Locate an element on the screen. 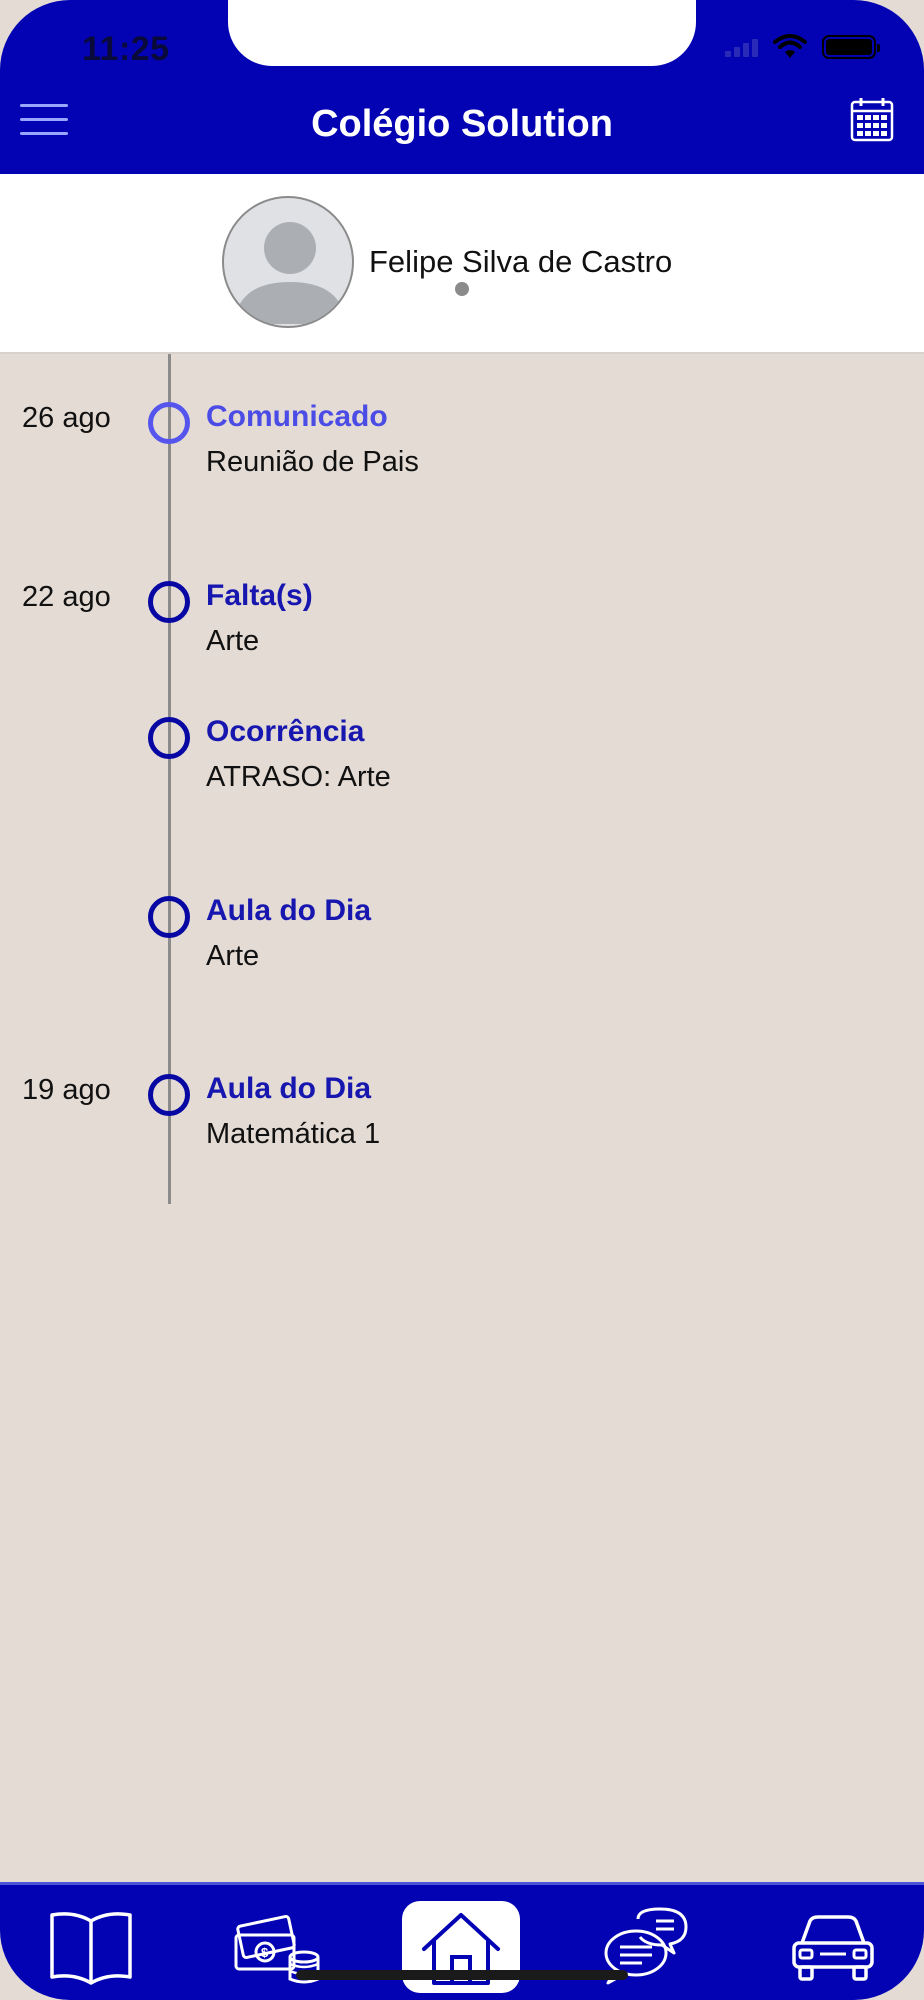  calendar-icon is located at coordinates (872, 120).